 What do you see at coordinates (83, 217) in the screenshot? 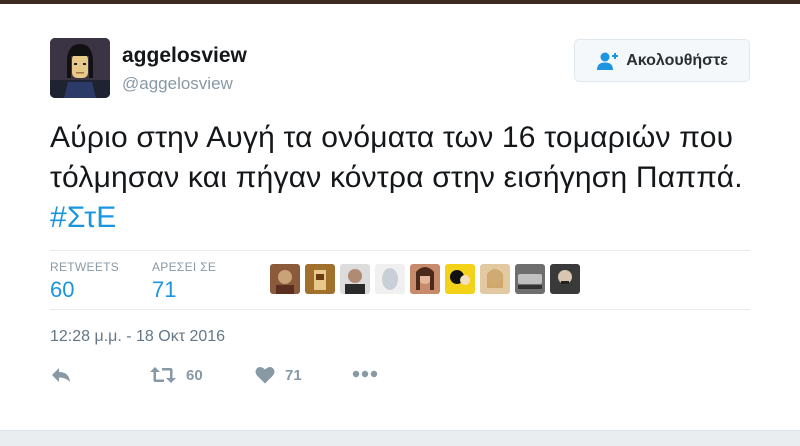
I see `hashtag-link: #ΣτΕ` at bounding box center [83, 217].